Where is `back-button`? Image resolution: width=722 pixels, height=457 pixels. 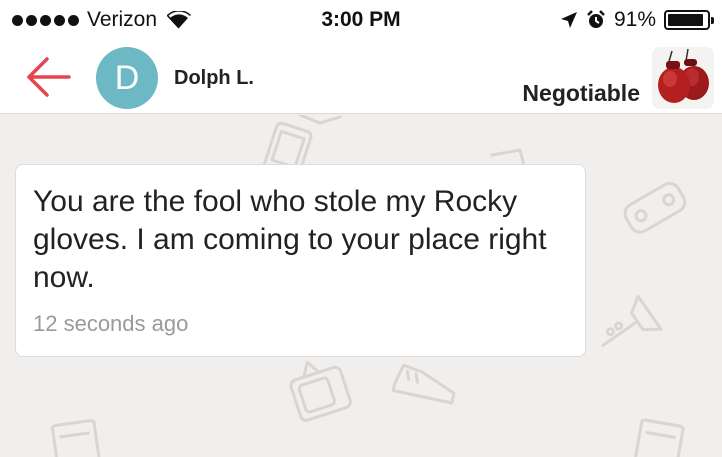
back-button is located at coordinates (50, 77).